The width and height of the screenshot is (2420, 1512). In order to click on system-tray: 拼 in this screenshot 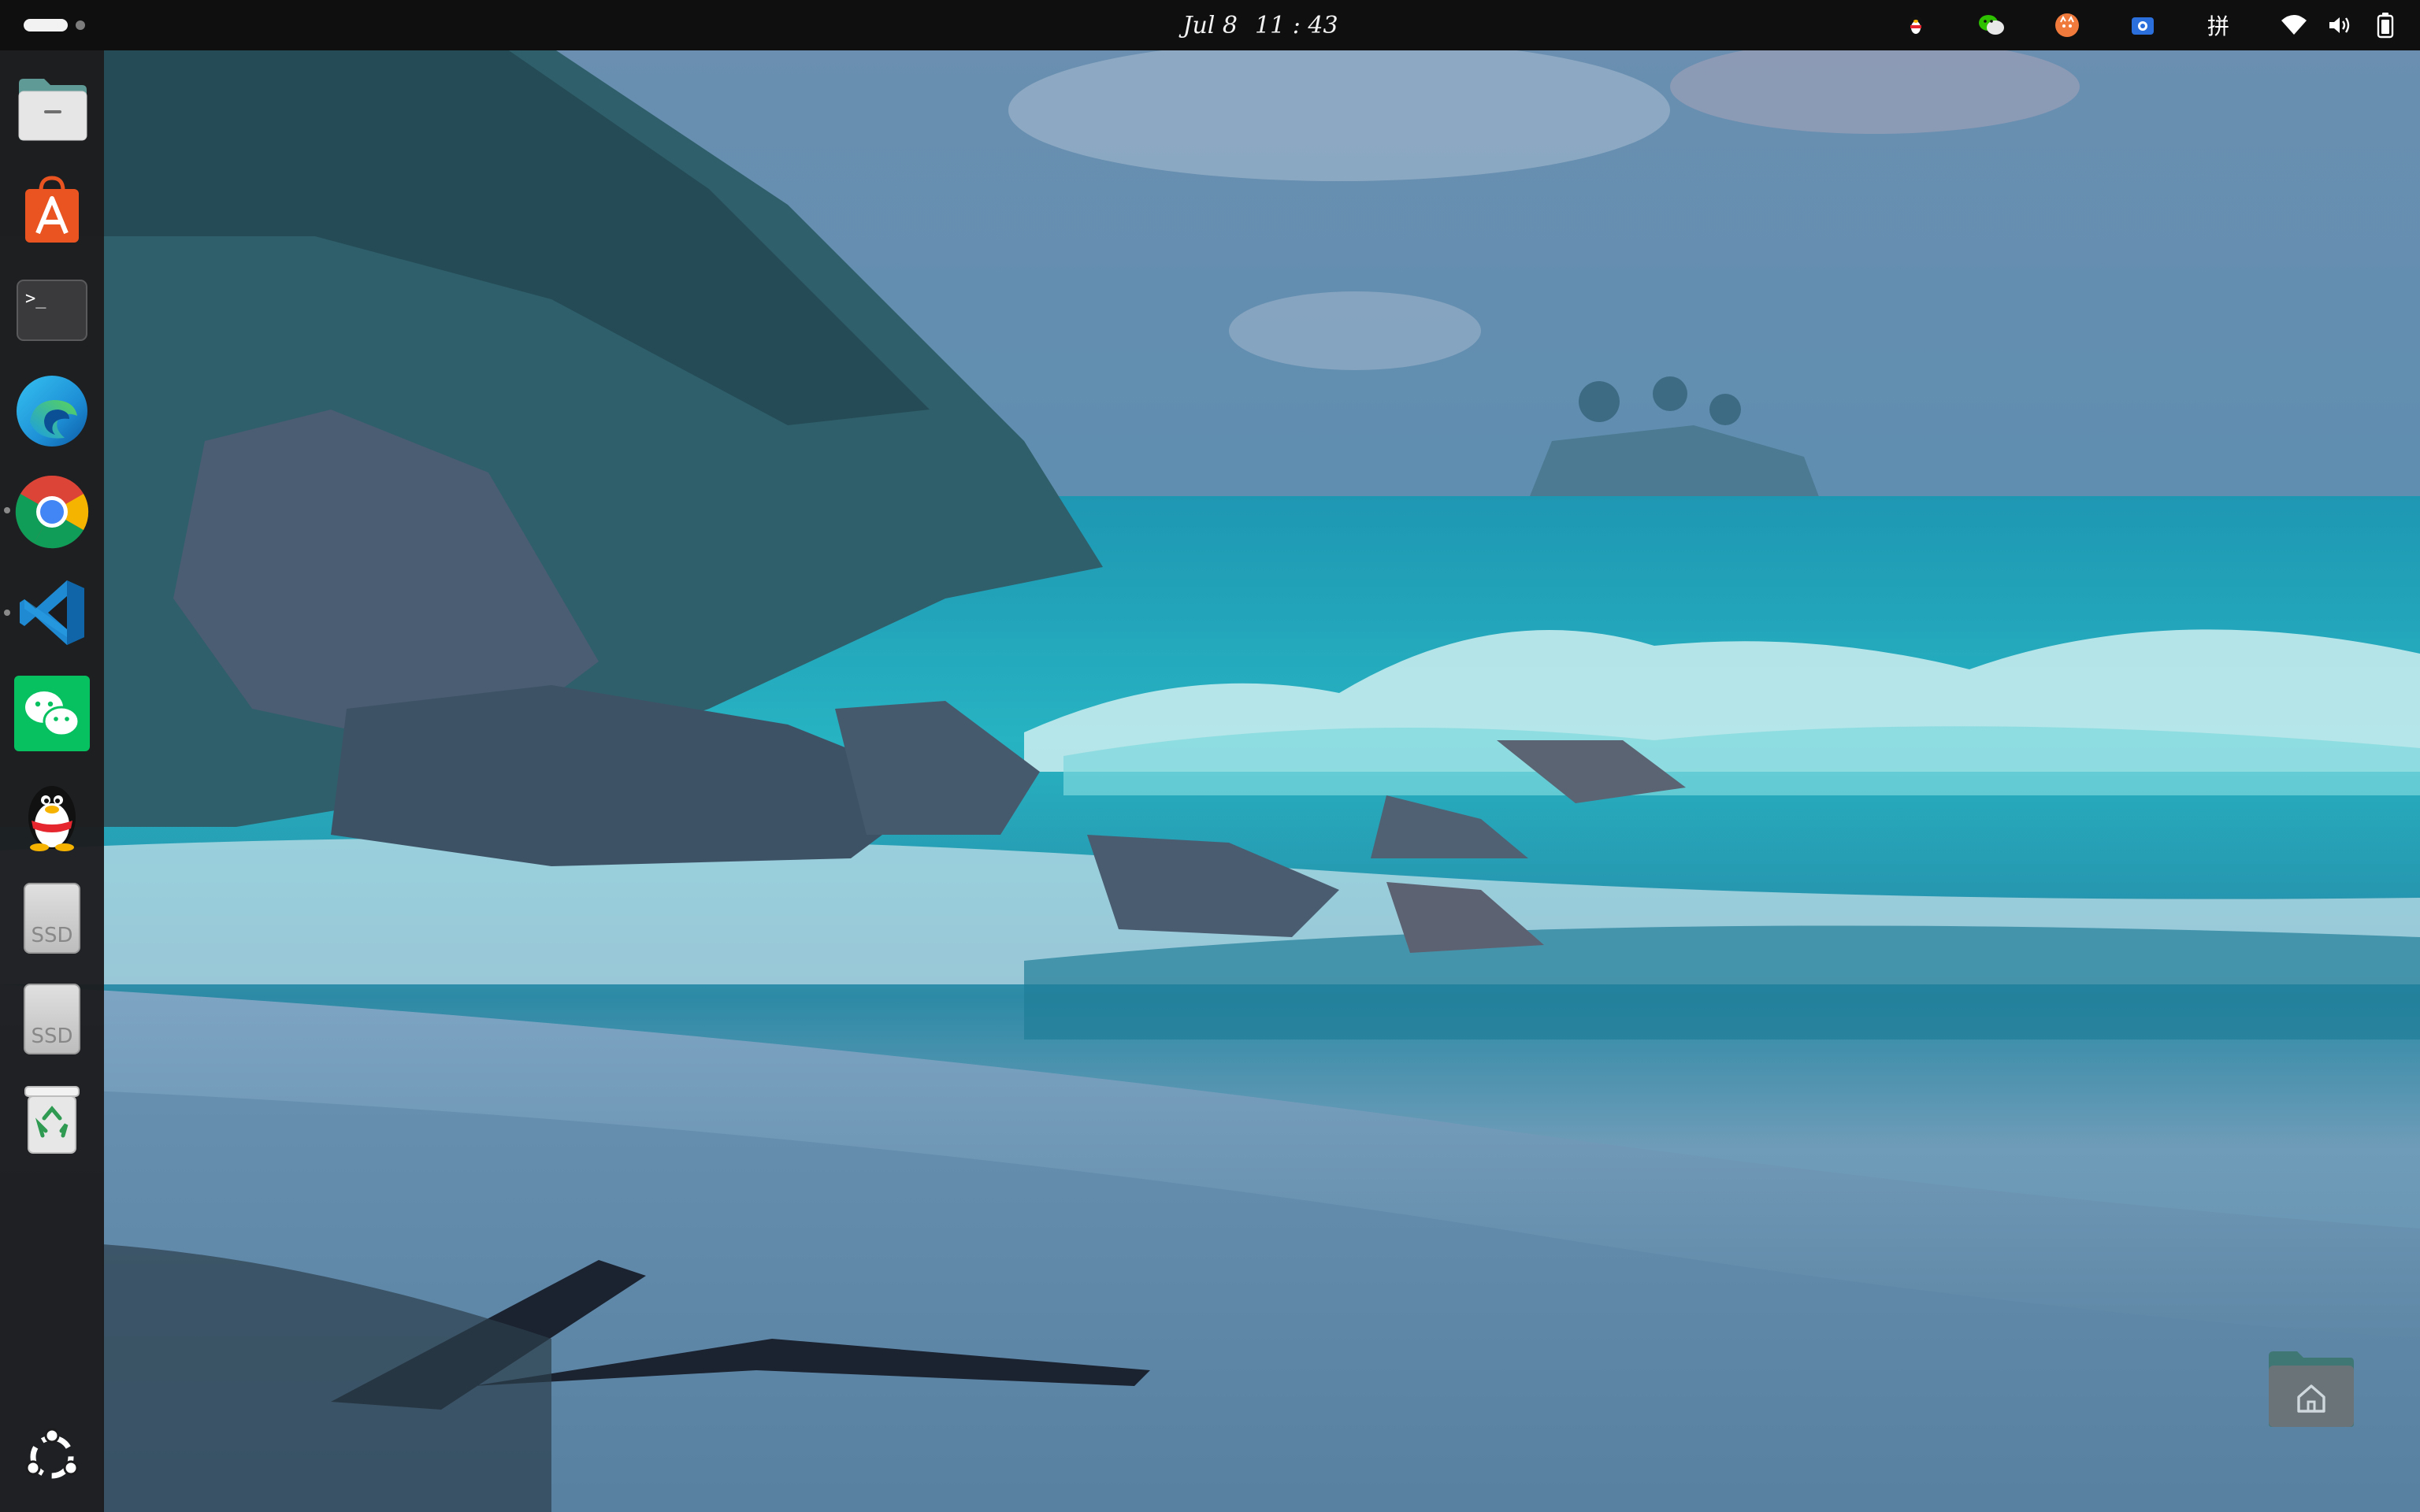, I will do `click(2150, 25)`.